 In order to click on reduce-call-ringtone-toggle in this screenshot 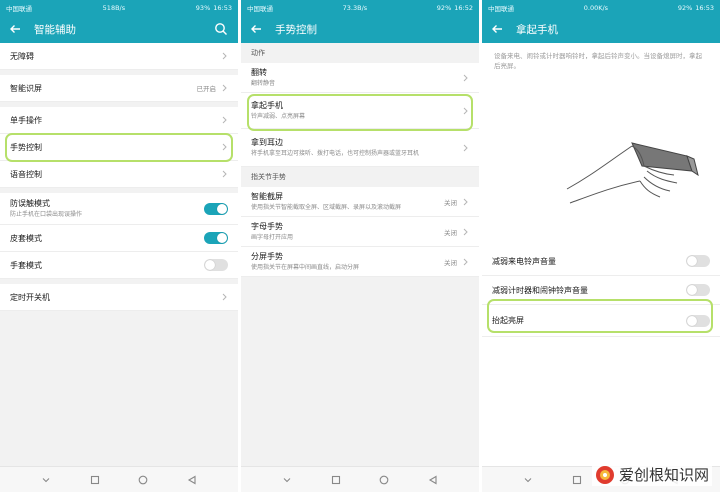, I will do `click(698, 261)`.